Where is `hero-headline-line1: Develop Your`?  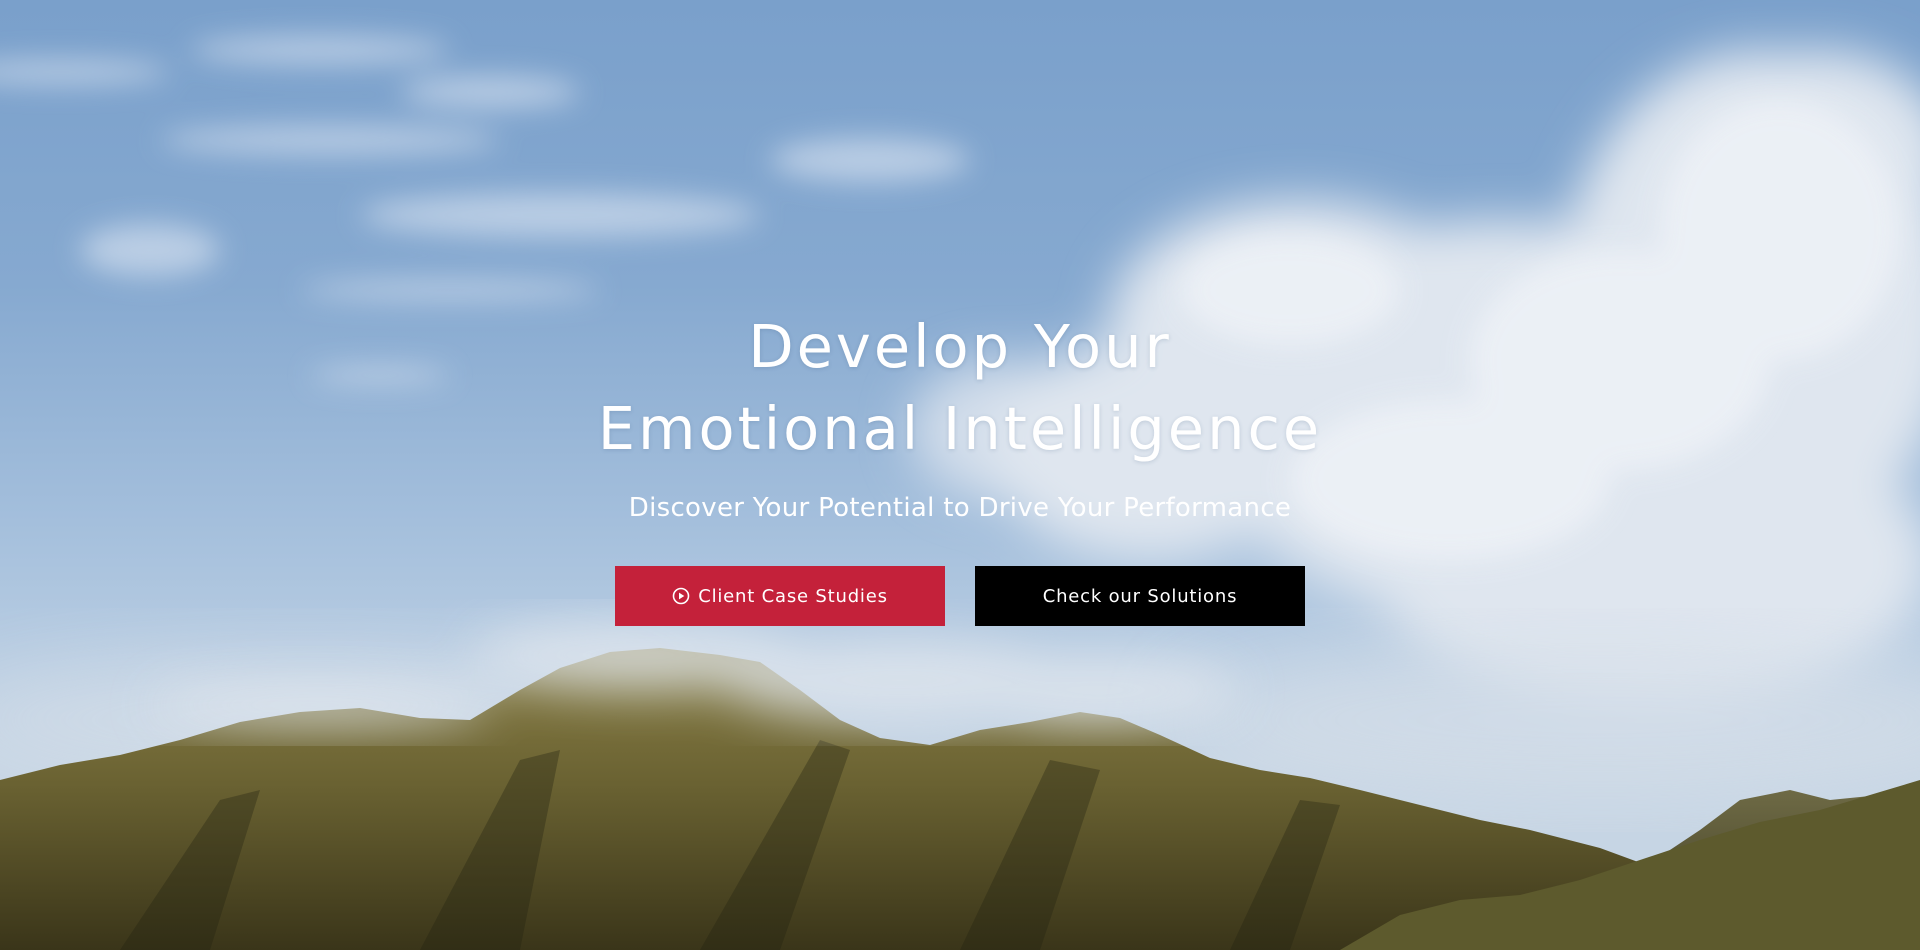
hero-headline-line1: Develop Your is located at coordinates (960, 346).